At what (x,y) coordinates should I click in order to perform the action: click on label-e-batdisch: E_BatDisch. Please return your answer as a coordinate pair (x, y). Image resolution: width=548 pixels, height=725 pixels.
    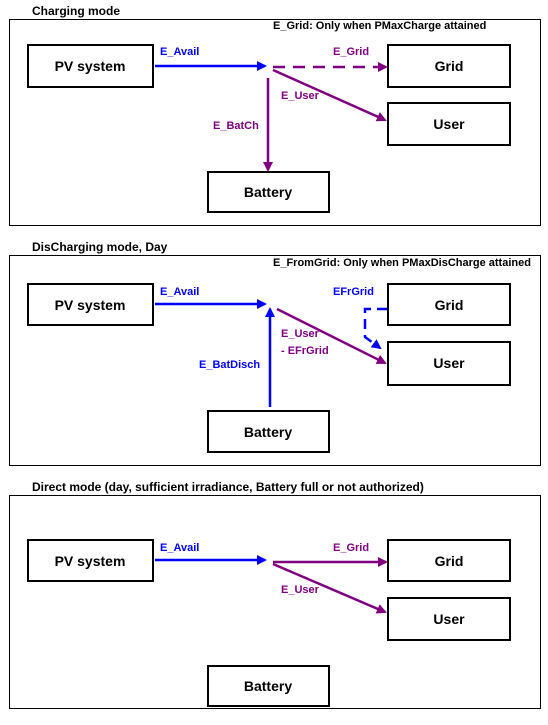
    Looking at the image, I should click on (229, 365).